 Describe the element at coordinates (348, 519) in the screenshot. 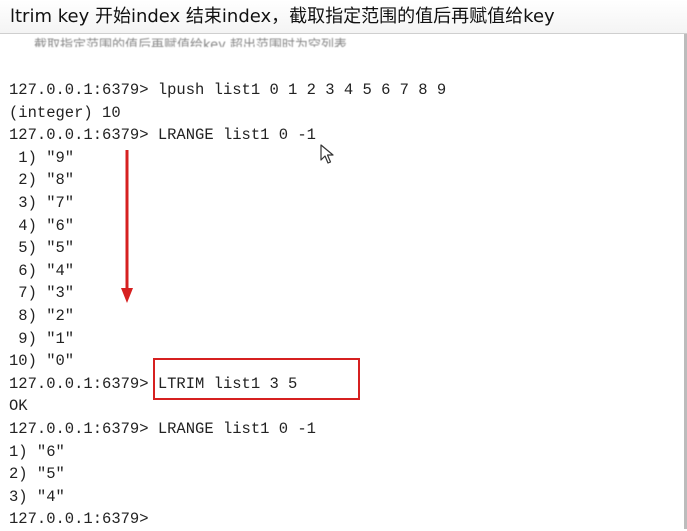

I see `command-line: 127.0.0.1:6379>` at that location.